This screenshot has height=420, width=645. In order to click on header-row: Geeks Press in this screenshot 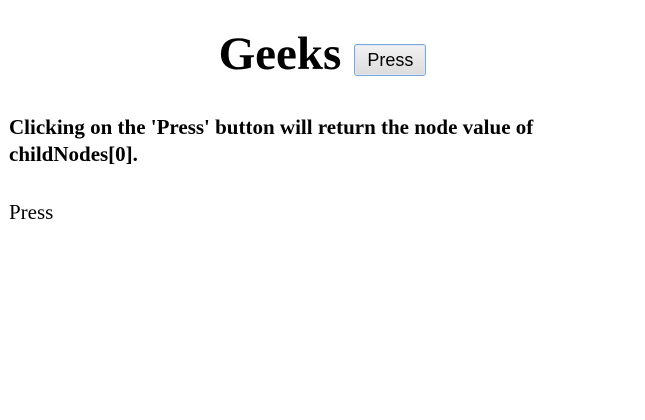, I will do `click(322, 54)`.